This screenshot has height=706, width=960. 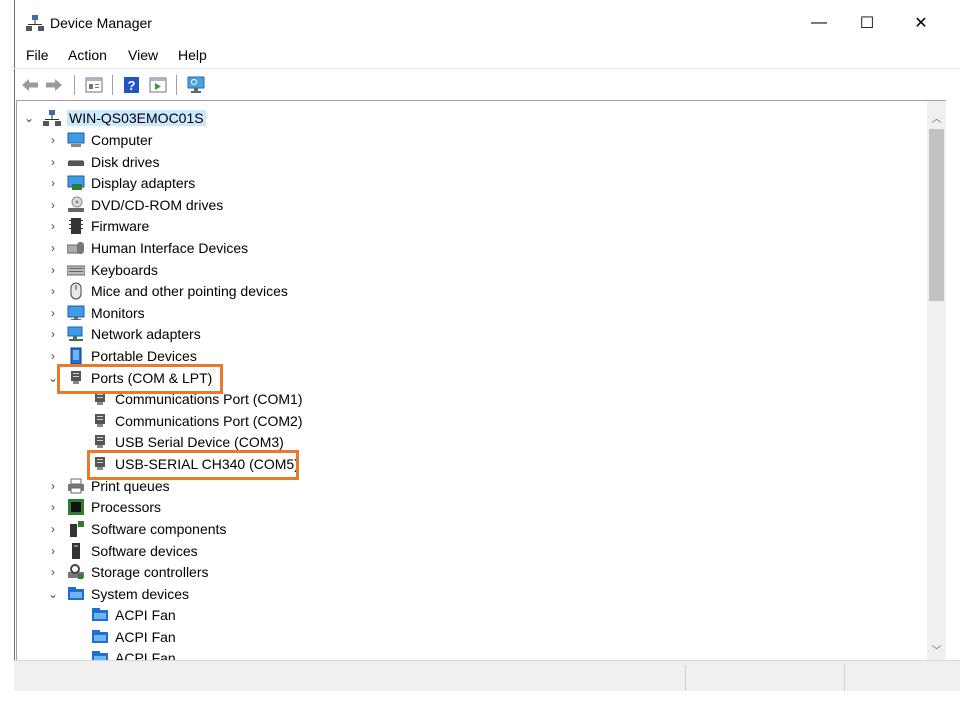 I want to click on tree-item-dvd-cd-rom-drives: DVD/CD-ROM drives, so click(x=145, y=204).